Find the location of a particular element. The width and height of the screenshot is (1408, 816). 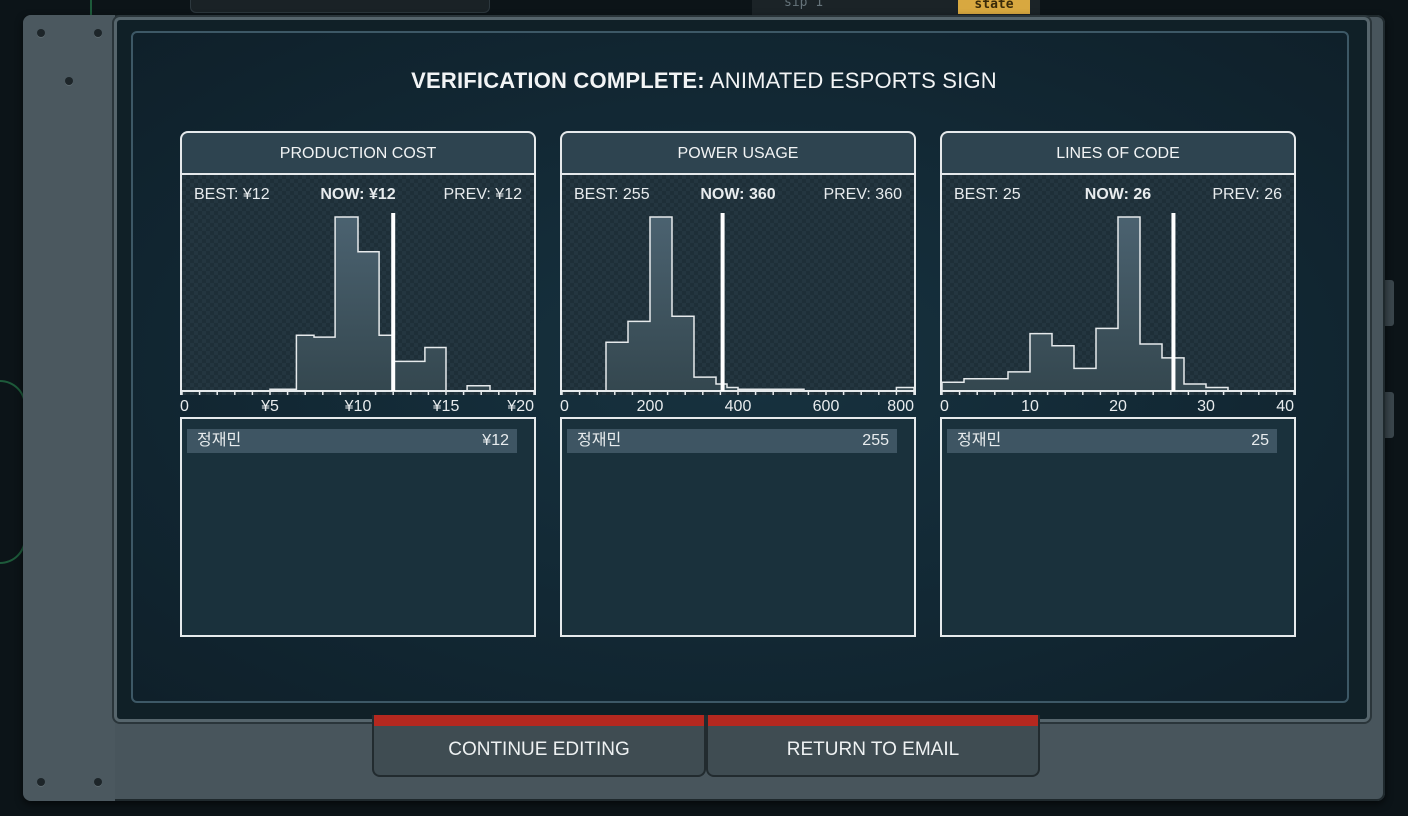

button-label: RETURN TO EMAIL is located at coordinates (873, 749).